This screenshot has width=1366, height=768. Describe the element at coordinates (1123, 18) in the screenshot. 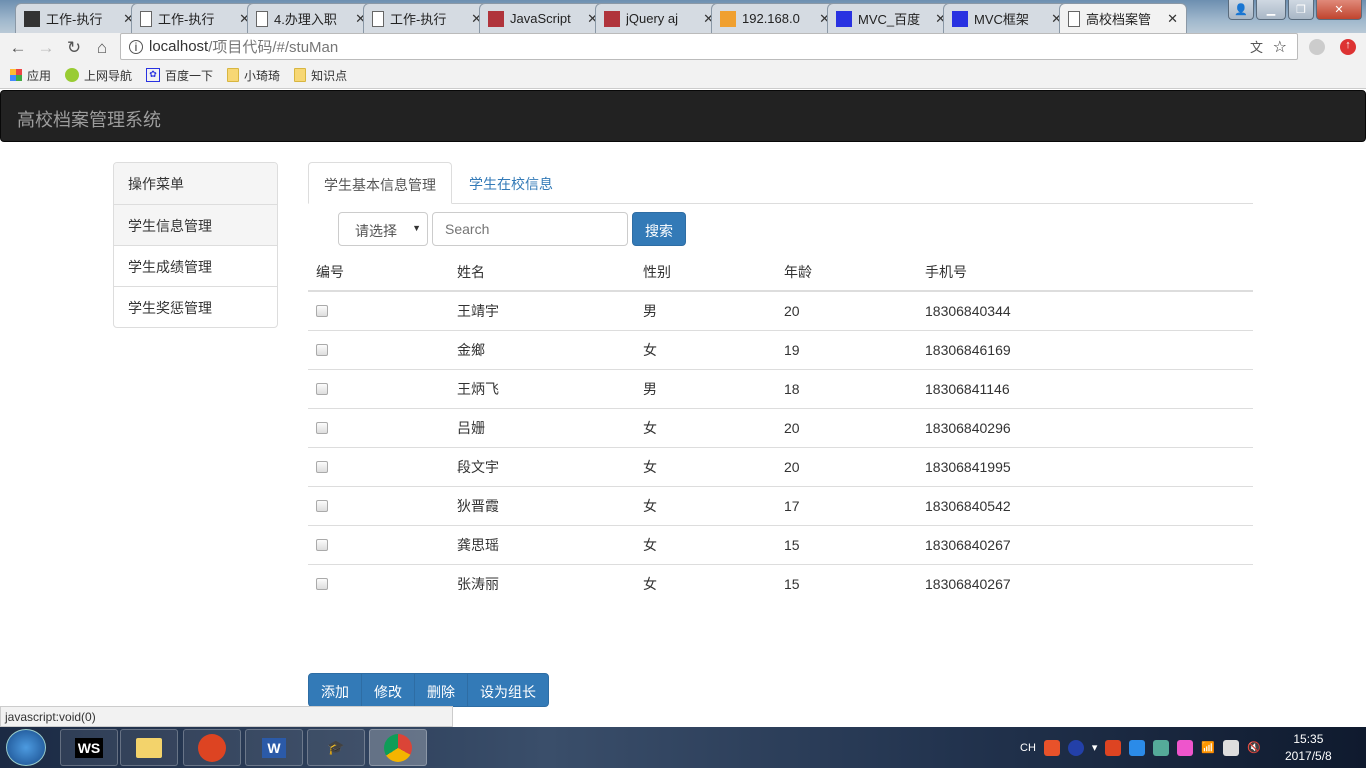

I see `browser-tab: 高校档案管 ✕` at that location.